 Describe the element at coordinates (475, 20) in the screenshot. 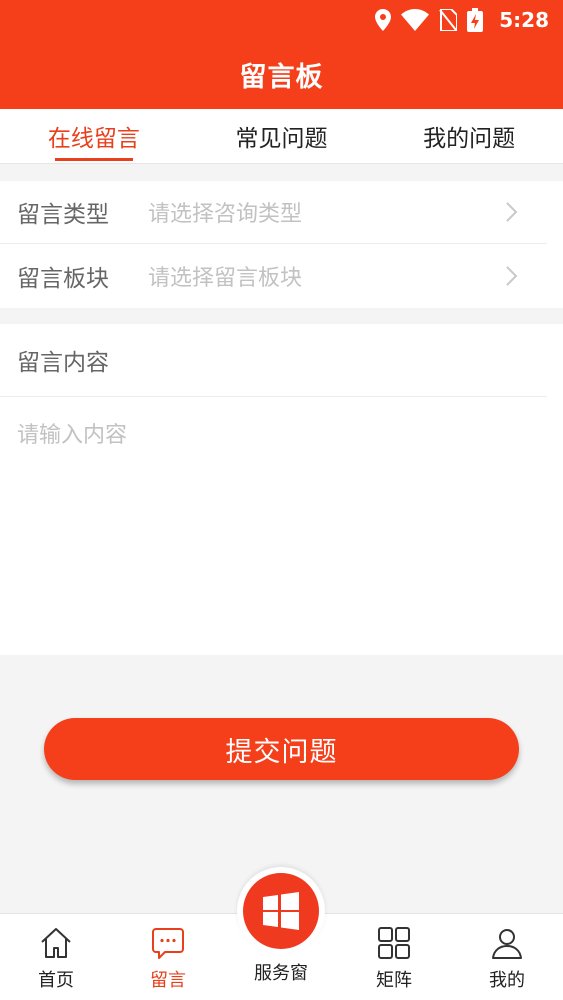

I see `battery-charging-icon` at that location.